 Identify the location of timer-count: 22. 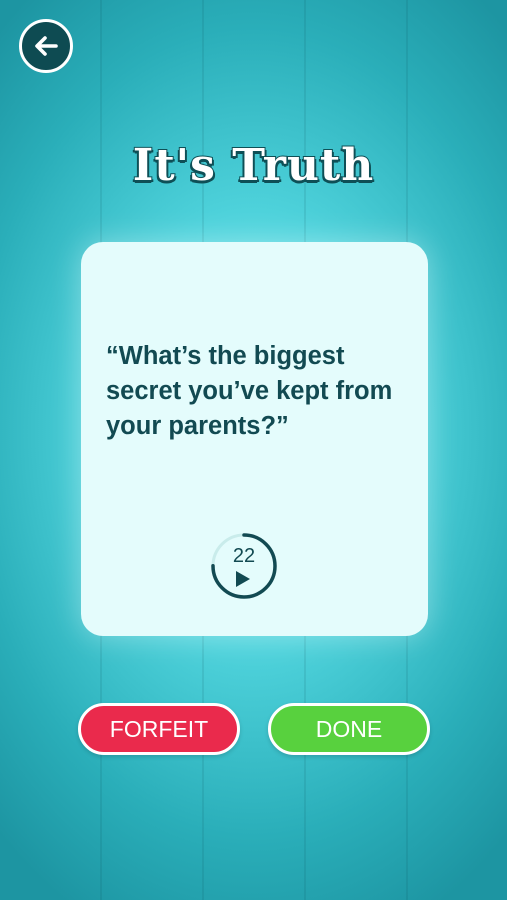
(244, 556).